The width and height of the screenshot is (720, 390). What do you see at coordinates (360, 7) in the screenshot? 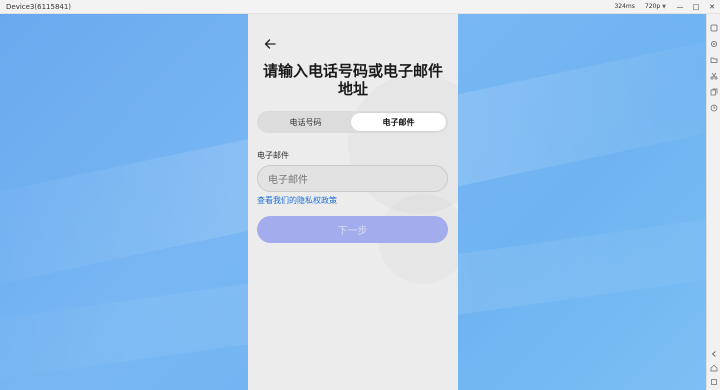
I see `window-titlebar: Device3(6115841) 324ms 720p ▼ — □ ✕` at bounding box center [360, 7].